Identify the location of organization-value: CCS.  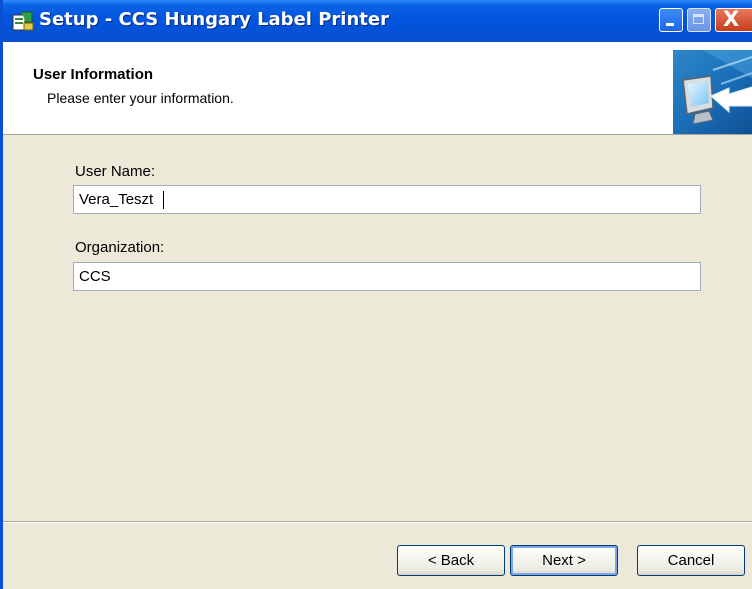
(95, 276).